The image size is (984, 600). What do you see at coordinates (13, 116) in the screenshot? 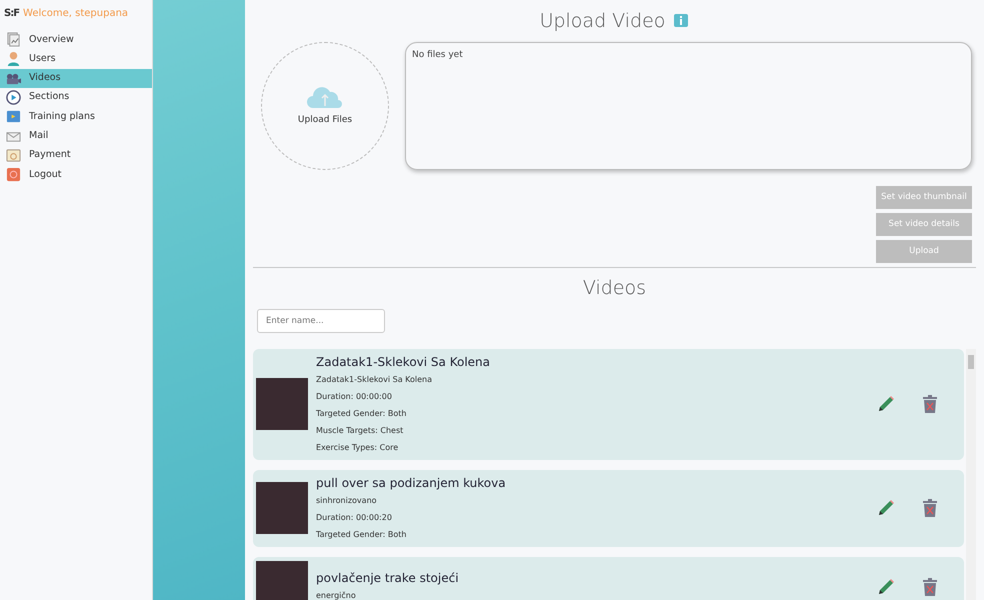
I see `folder-icon` at bounding box center [13, 116].